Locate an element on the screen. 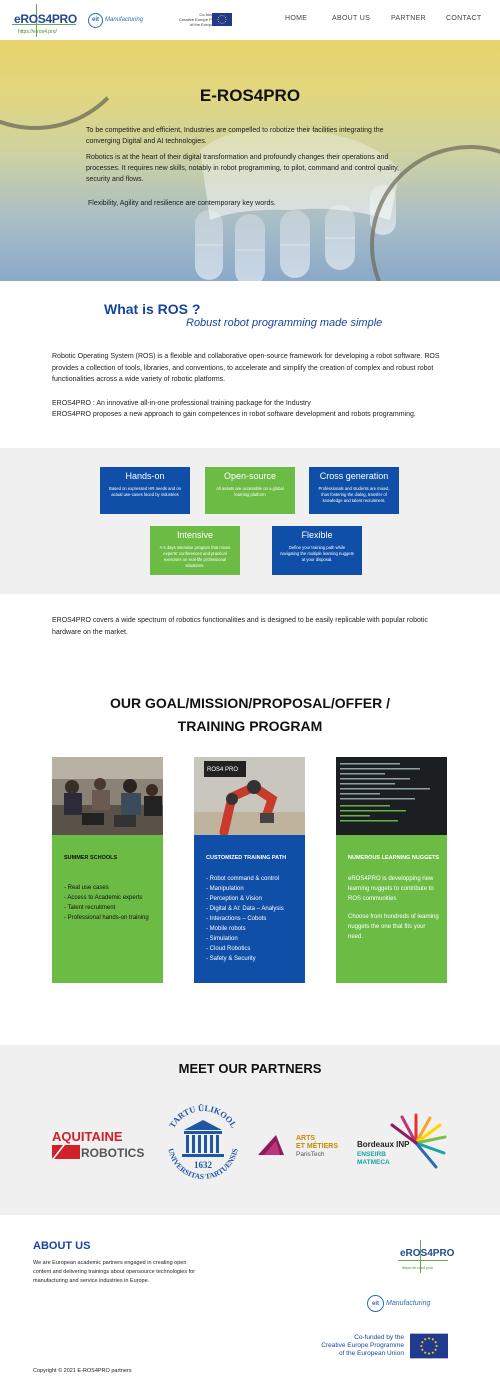  arts-et-metiers-logo: ARTS ET MÉTIERS ParisTech is located at coordinates (303, 1146).